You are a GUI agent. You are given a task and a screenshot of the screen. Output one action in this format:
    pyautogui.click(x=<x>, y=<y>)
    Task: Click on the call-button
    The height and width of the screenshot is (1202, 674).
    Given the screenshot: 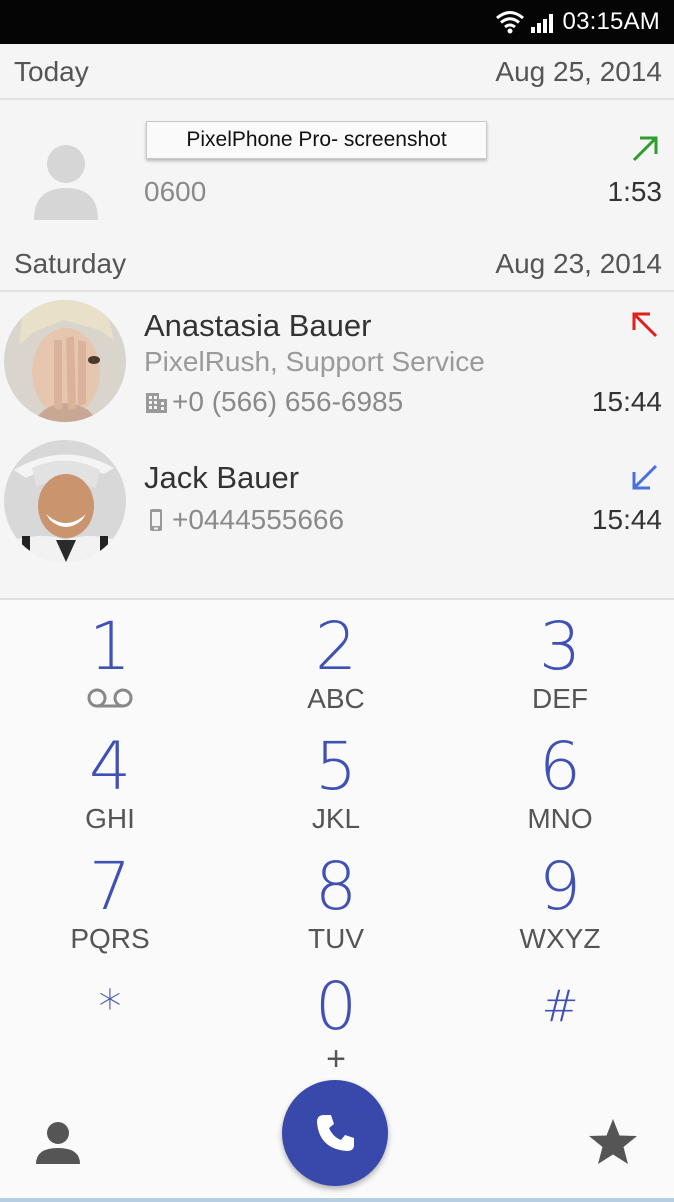 What is the action you would take?
    pyautogui.click(x=335, y=1133)
    